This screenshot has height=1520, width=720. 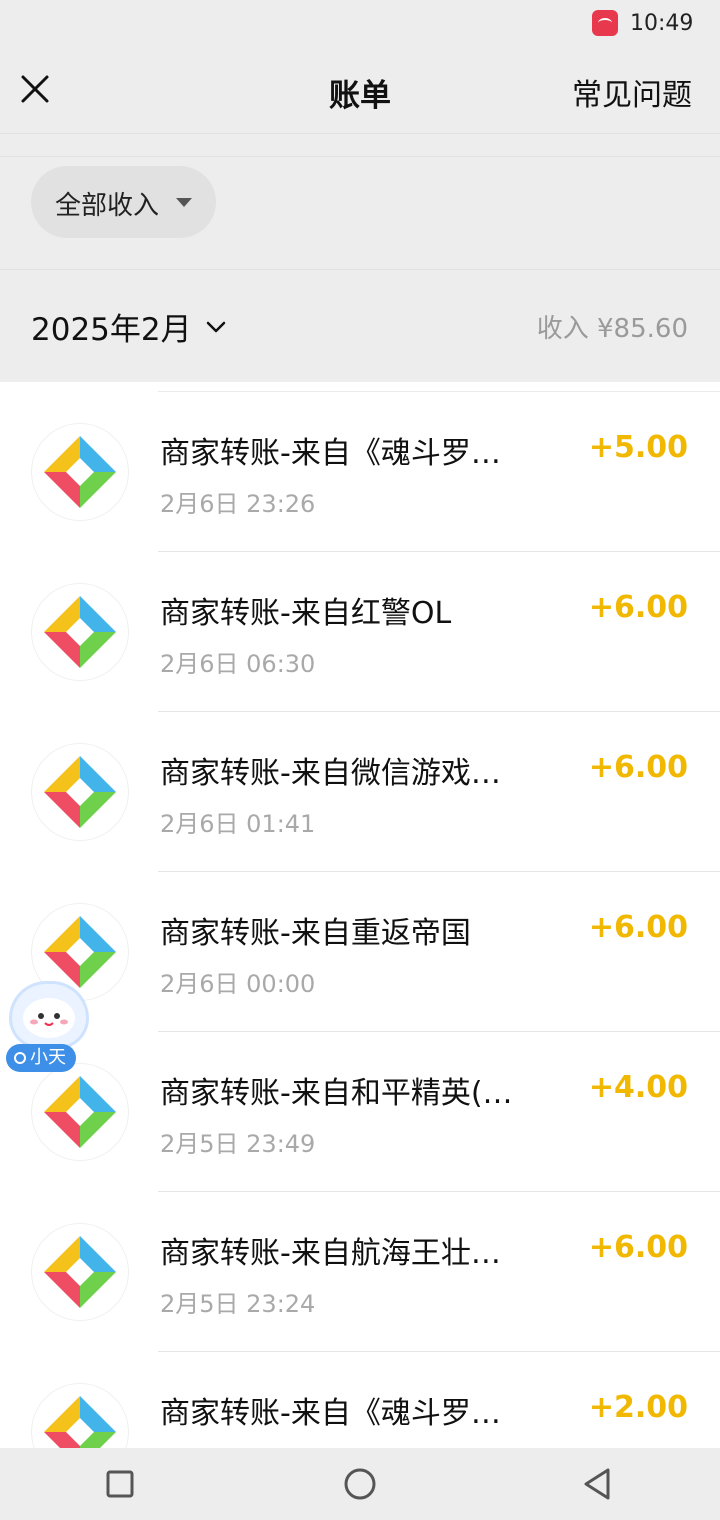 I want to click on system-navigation-bar, so click(x=360, y=1484).